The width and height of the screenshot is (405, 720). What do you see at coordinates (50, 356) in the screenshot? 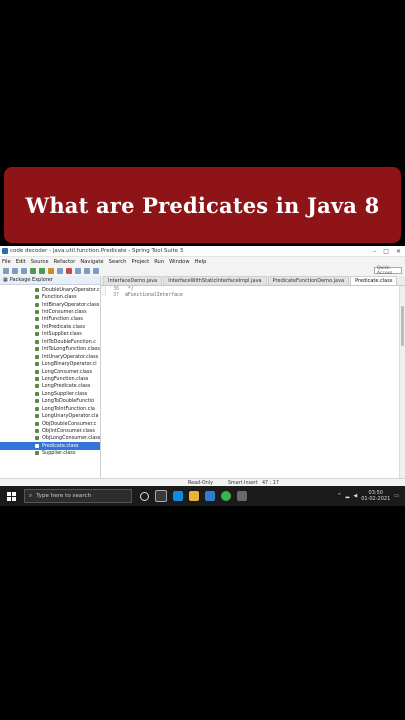
I see `package-item: IntUnaryOperator.class` at bounding box center [50, 356].